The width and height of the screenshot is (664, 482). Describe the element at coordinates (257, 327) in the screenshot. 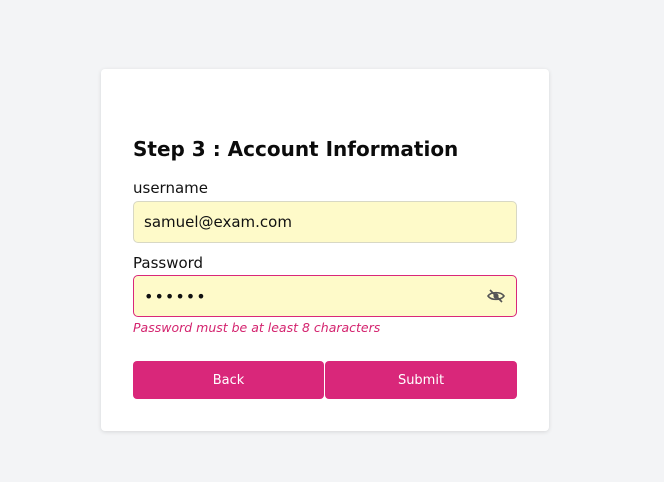

I see `password-error-message: Password must be at least 8 characters` at that location.